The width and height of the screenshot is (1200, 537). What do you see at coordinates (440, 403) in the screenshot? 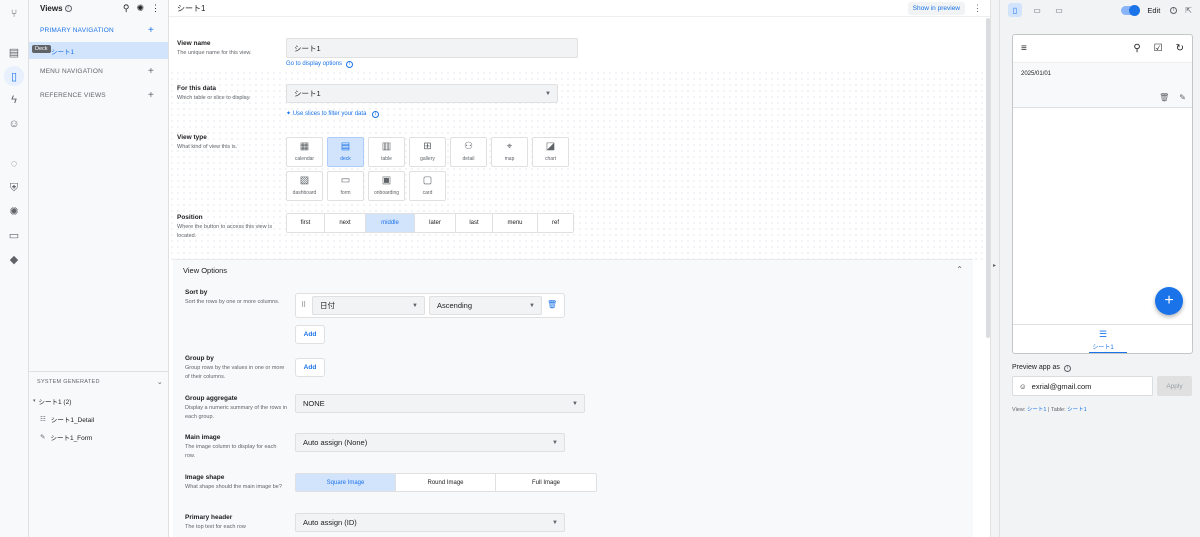
I see `group-aggregate-select: NONE ▼` at bounding box center [440, 403].